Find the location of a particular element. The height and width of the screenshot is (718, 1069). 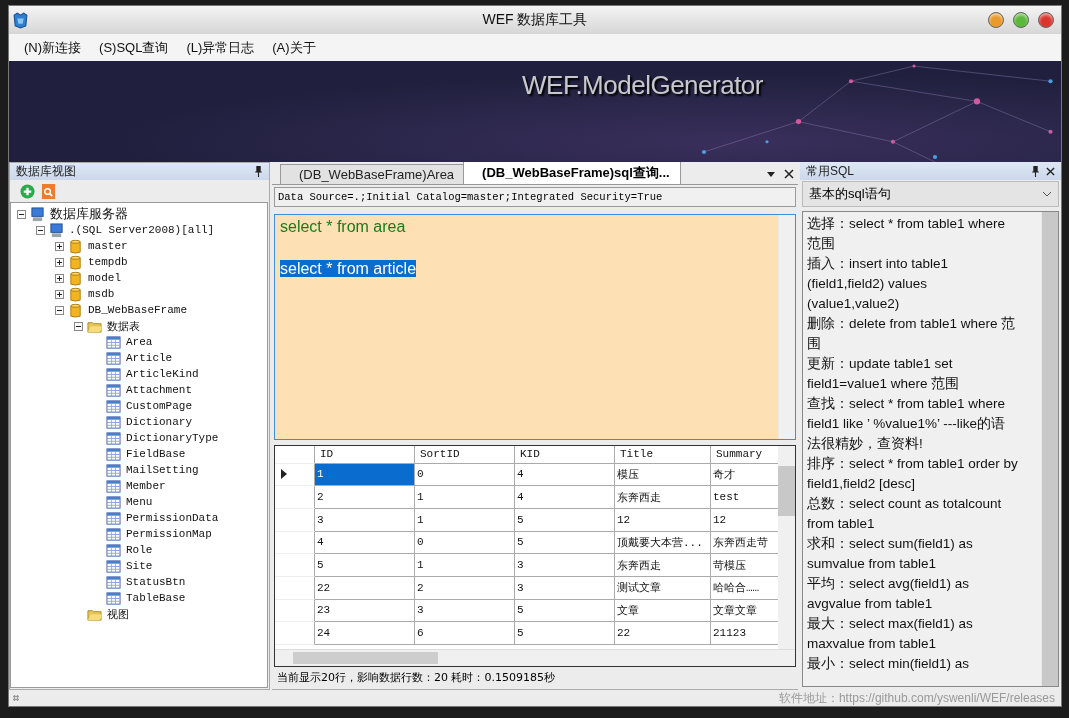

menubar-entry: (A)关于 is located at coordinates (294, 47).